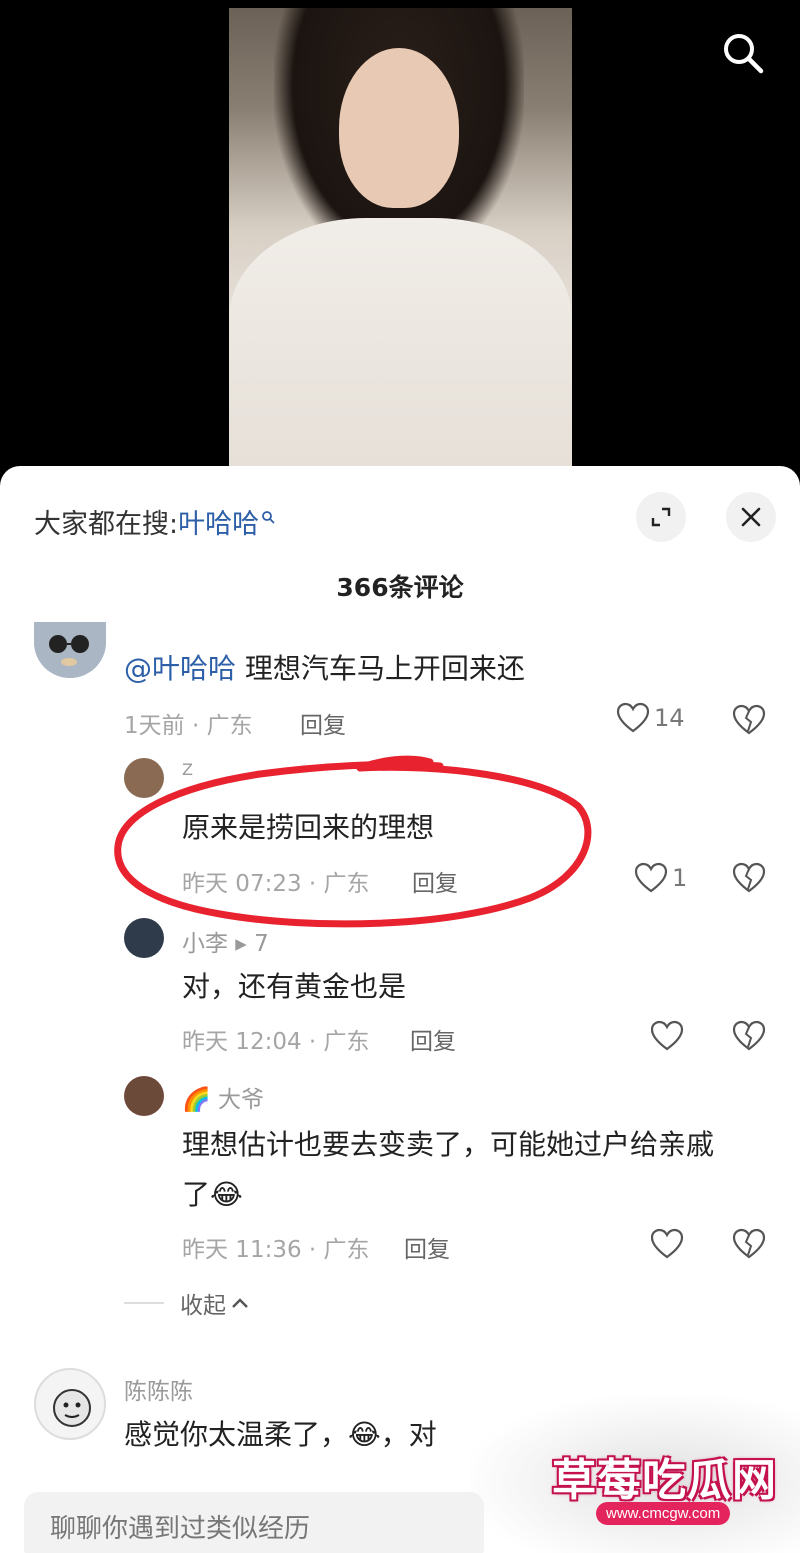 This screenshot has width=800, height=1553. I want to click on expand-icon, so click(661, 517).